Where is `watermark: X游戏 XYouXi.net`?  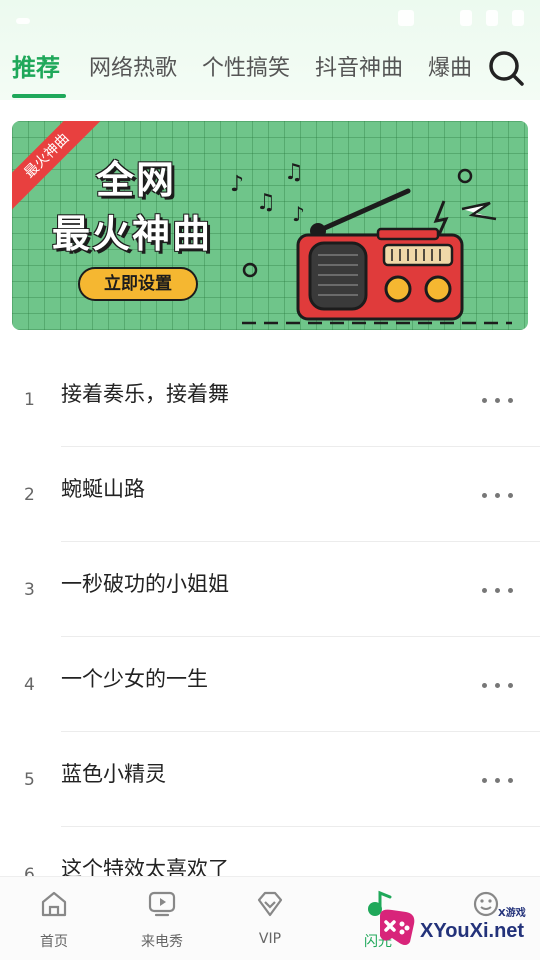
watermark: X游戏 XYouXi.net is located at coordinates (456, 926).